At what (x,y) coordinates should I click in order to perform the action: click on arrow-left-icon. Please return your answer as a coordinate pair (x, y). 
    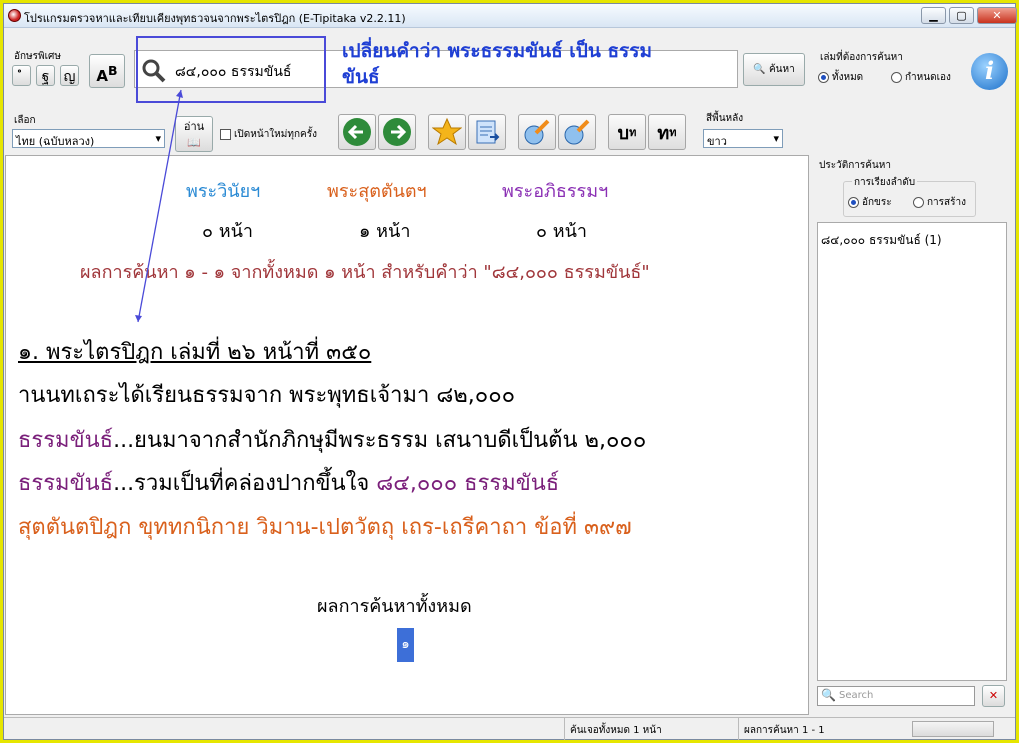
    Looking at the image, I should click on (357, 132).